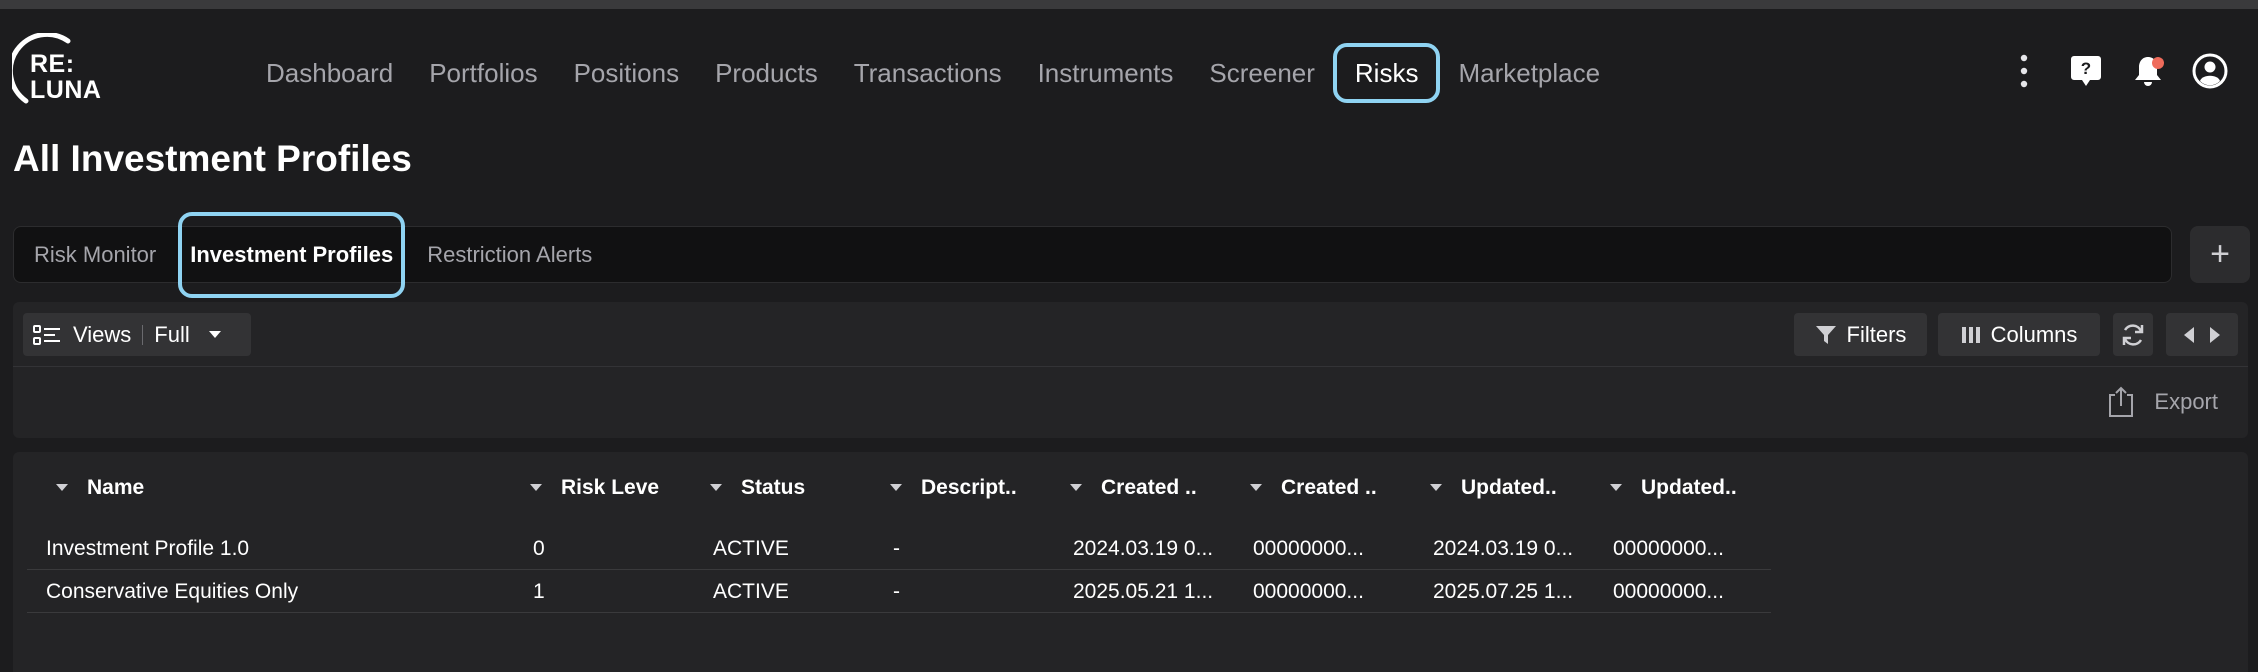 This screenshot has width=2258, height=672. I want to click on filters-button: Filters, so click(1860, 334).